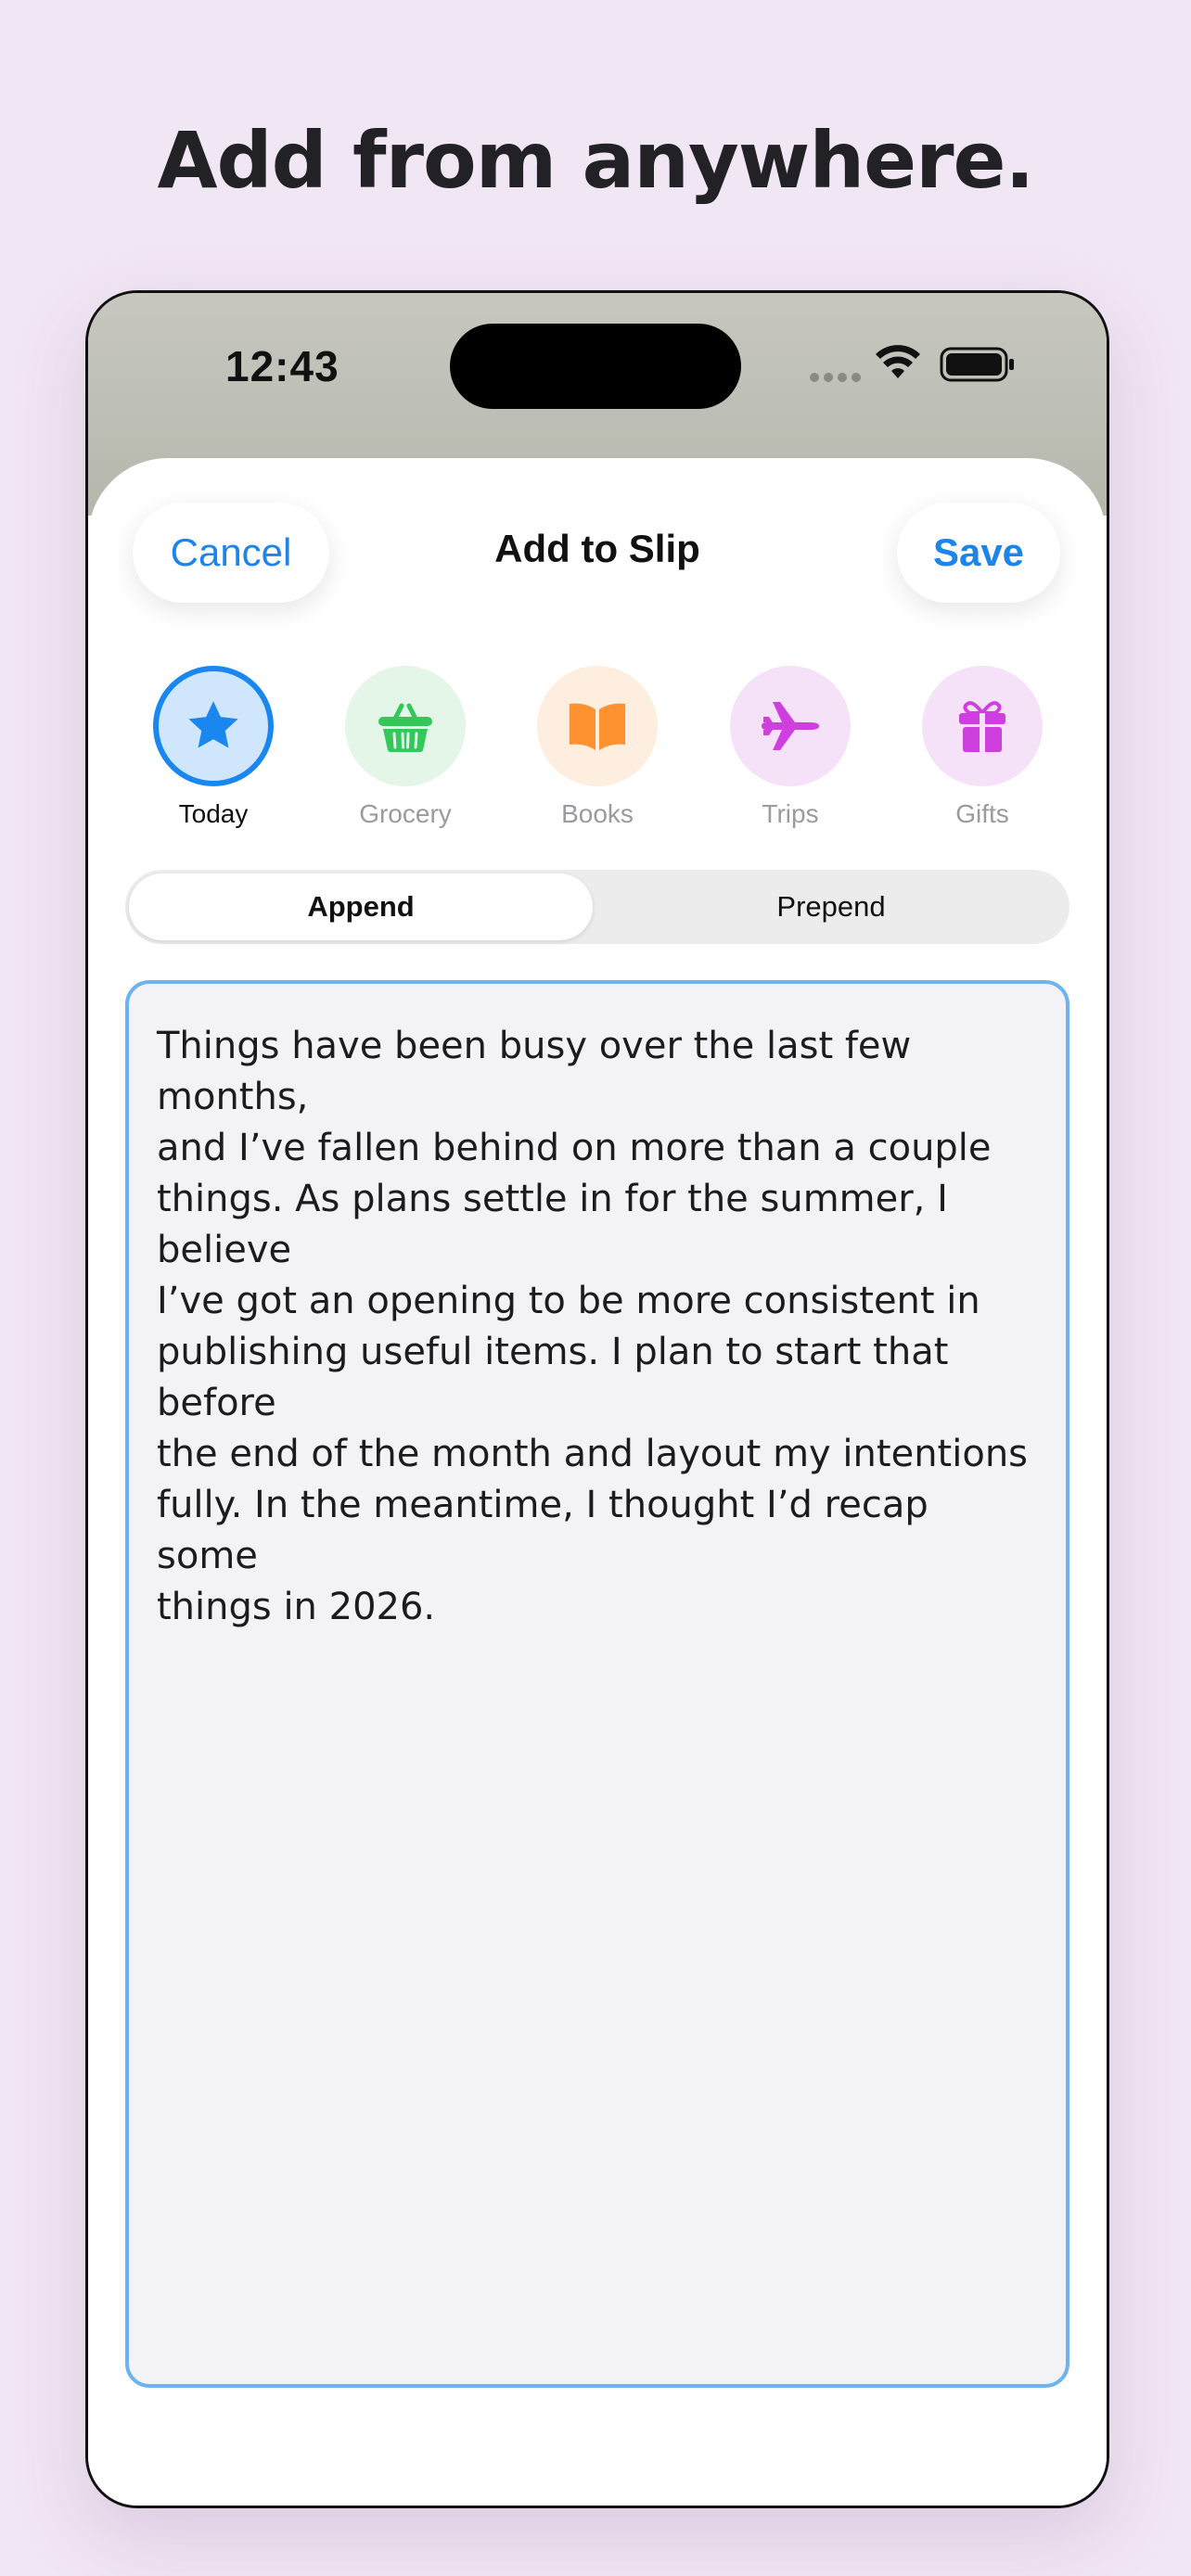 The width and height of the screenshot is (1191, 2576). I want to click on category-label: Trips, so click(790, 813).